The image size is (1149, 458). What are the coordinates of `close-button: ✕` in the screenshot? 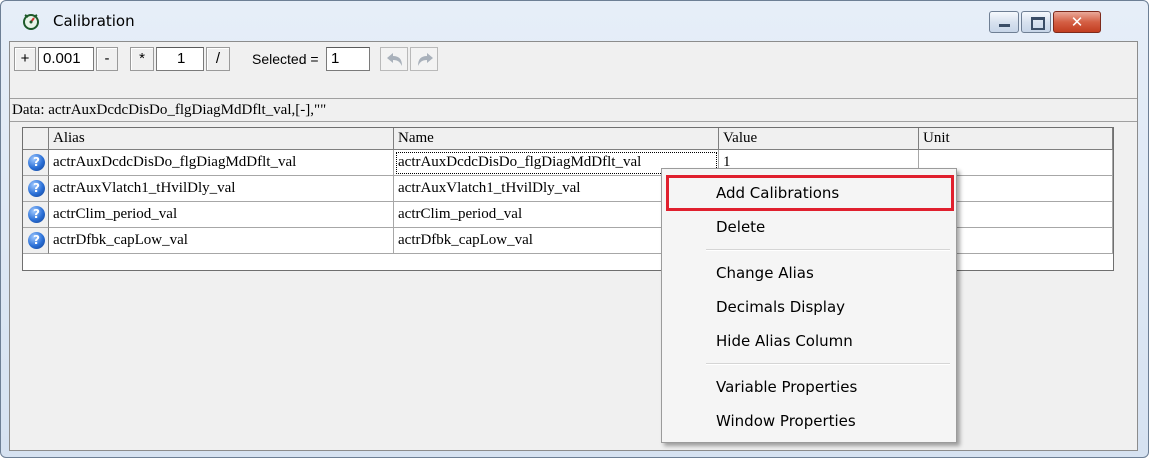 It's located at (1077, 22).